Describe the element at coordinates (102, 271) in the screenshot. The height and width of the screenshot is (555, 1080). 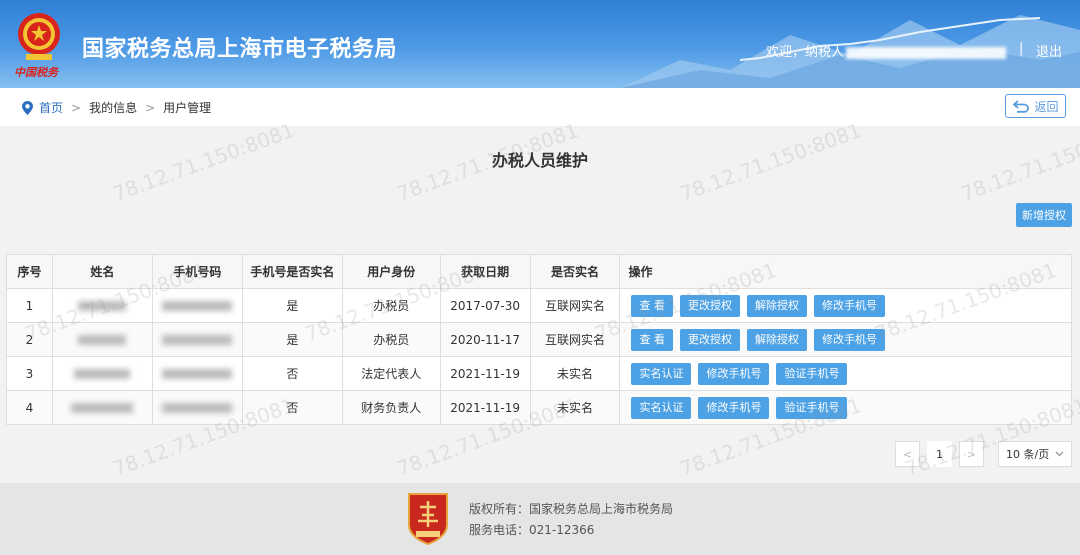
I see `col-header-name: 姓名` at that location.